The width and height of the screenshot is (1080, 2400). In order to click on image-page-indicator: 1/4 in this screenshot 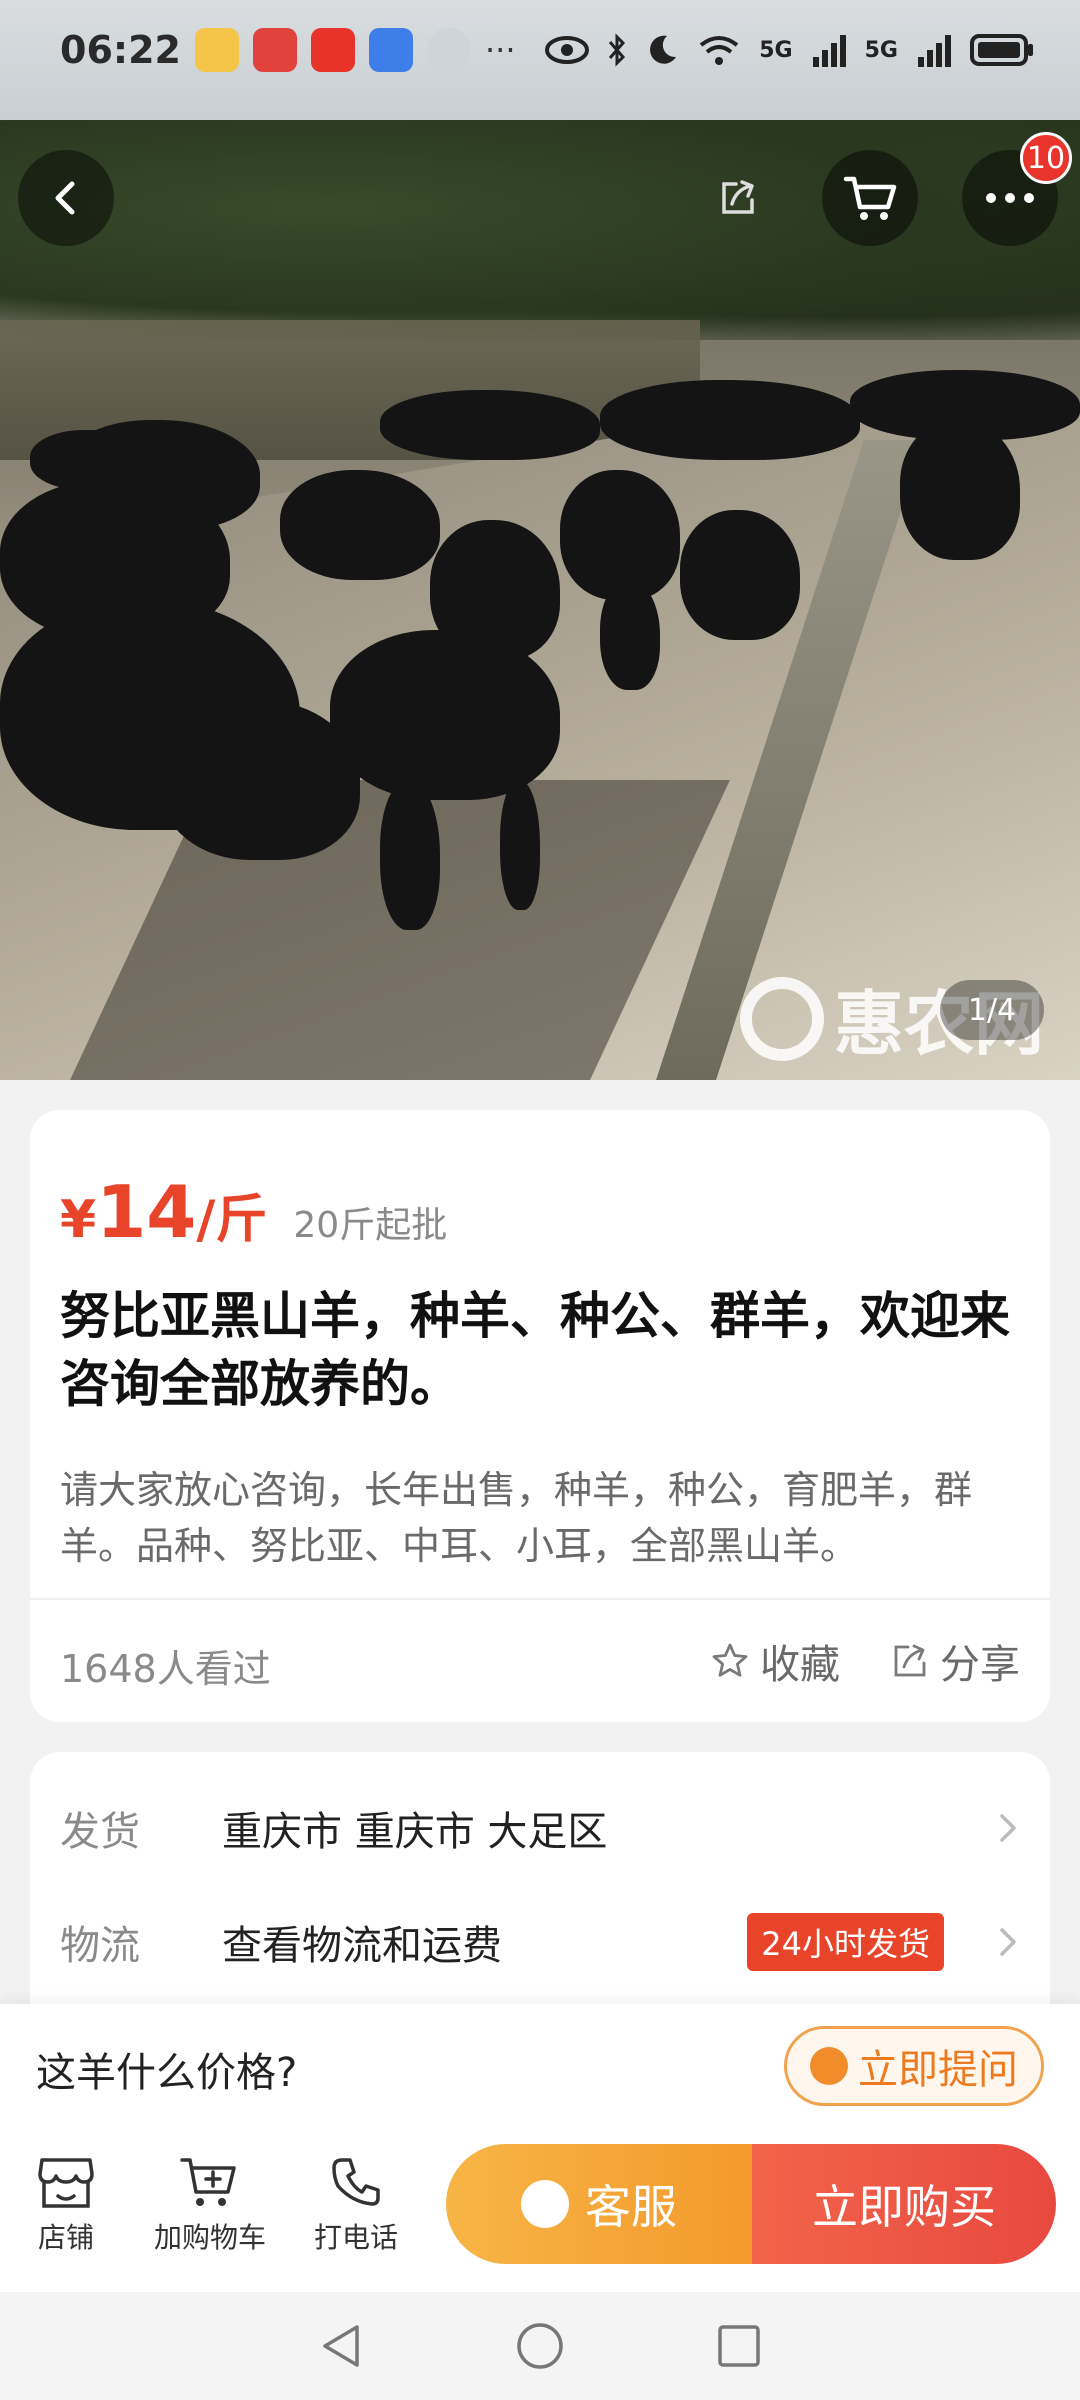, I will do `click(992, 1010)`.